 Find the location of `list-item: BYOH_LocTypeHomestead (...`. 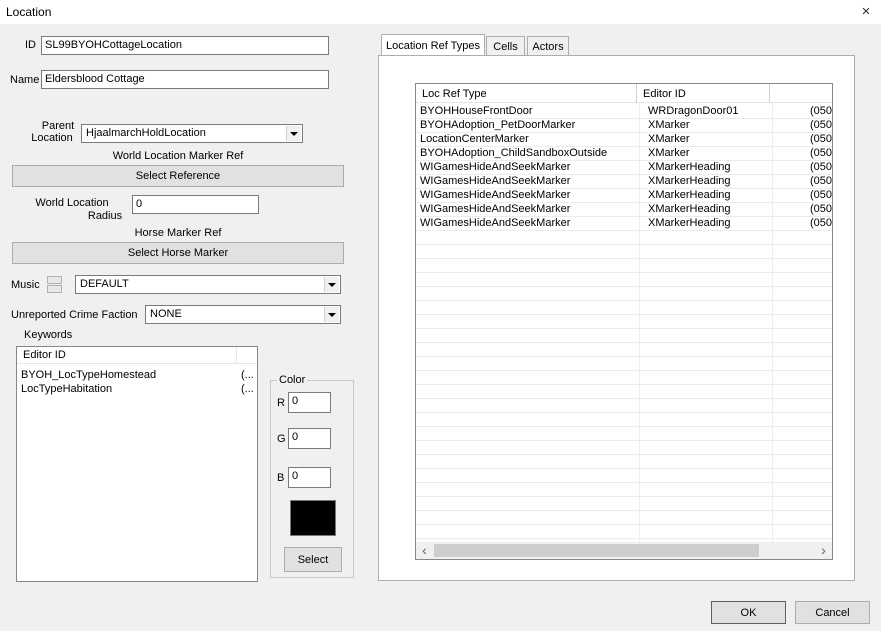

list-item: BYOH_LocTypeHomestead (... is located at coordinates (137, 375).